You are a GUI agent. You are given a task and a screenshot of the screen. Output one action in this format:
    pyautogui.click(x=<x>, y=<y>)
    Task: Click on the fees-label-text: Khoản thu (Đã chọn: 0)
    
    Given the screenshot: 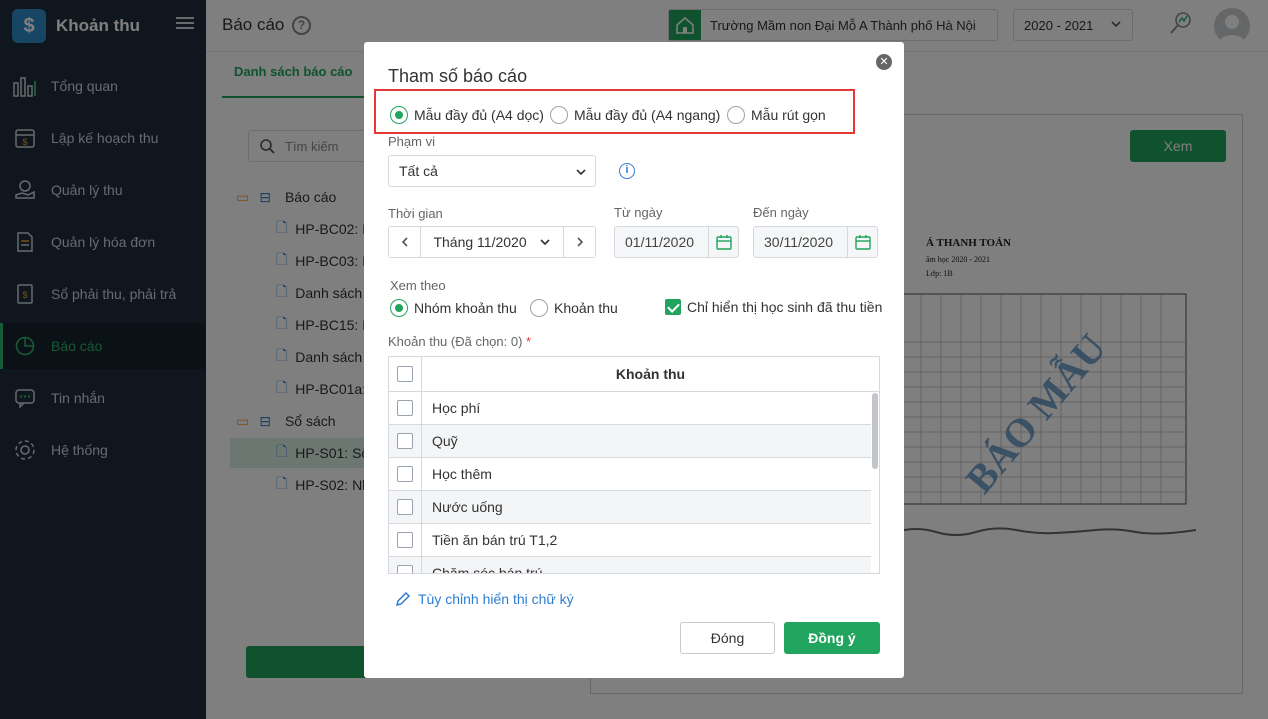 What is the action you would take?
    pyautogui.click(x=455, y=341)
    